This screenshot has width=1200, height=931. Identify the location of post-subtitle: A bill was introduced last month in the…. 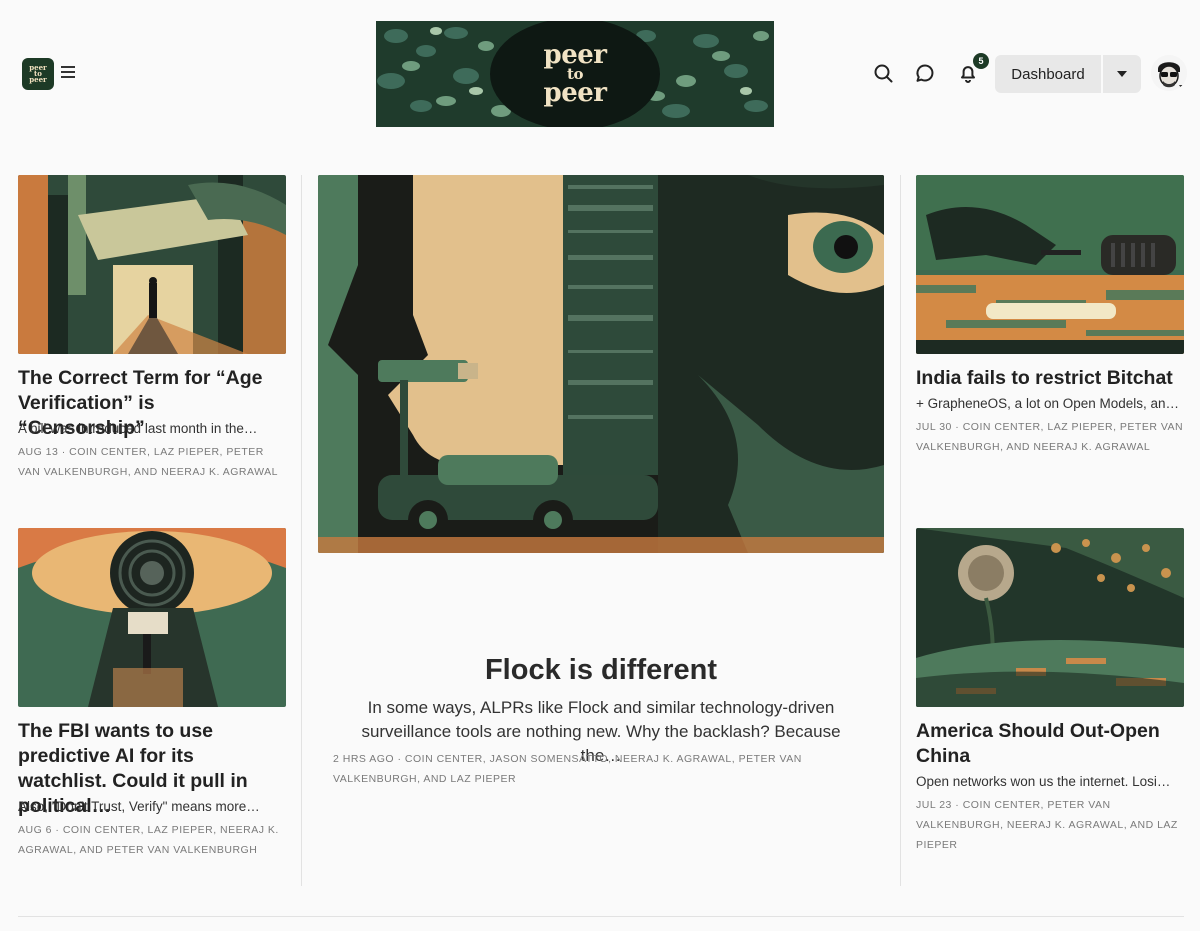
(138, 428).